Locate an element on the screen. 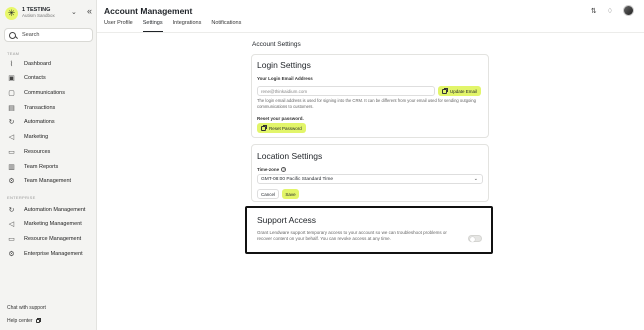  tab-integrations: Integrations is located at coordinates (187, 26).